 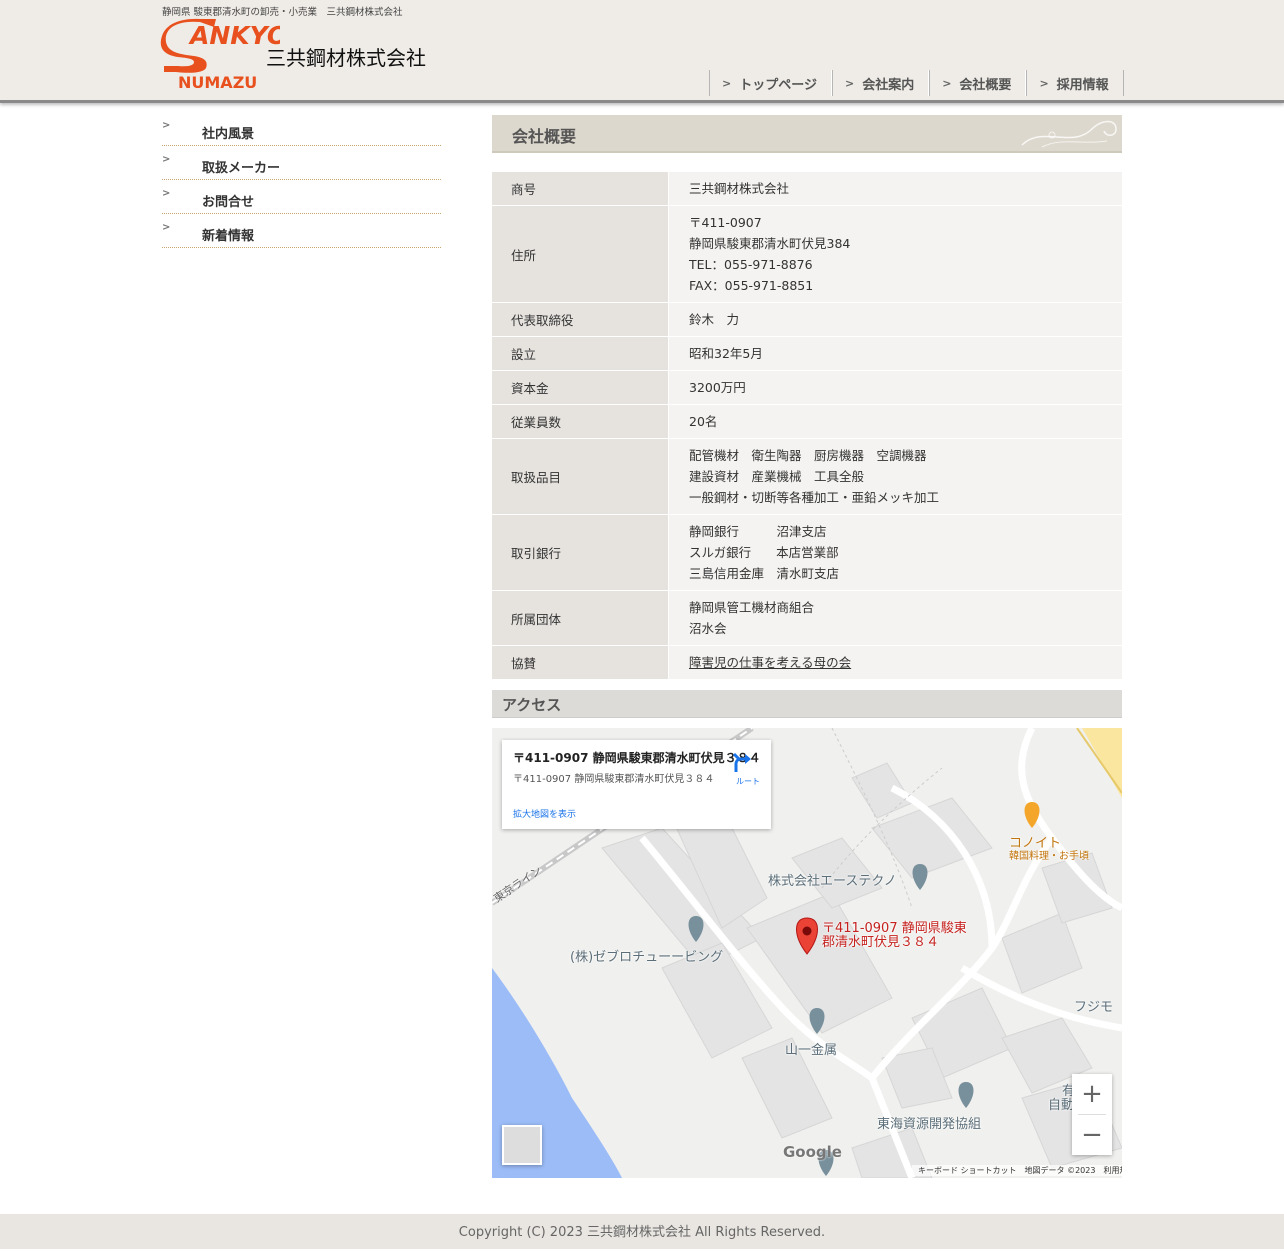 What do you see at coordinates (580, 421) in the screenshot?
I see `row-label: 従業員数` at bounding box center [580, 421].